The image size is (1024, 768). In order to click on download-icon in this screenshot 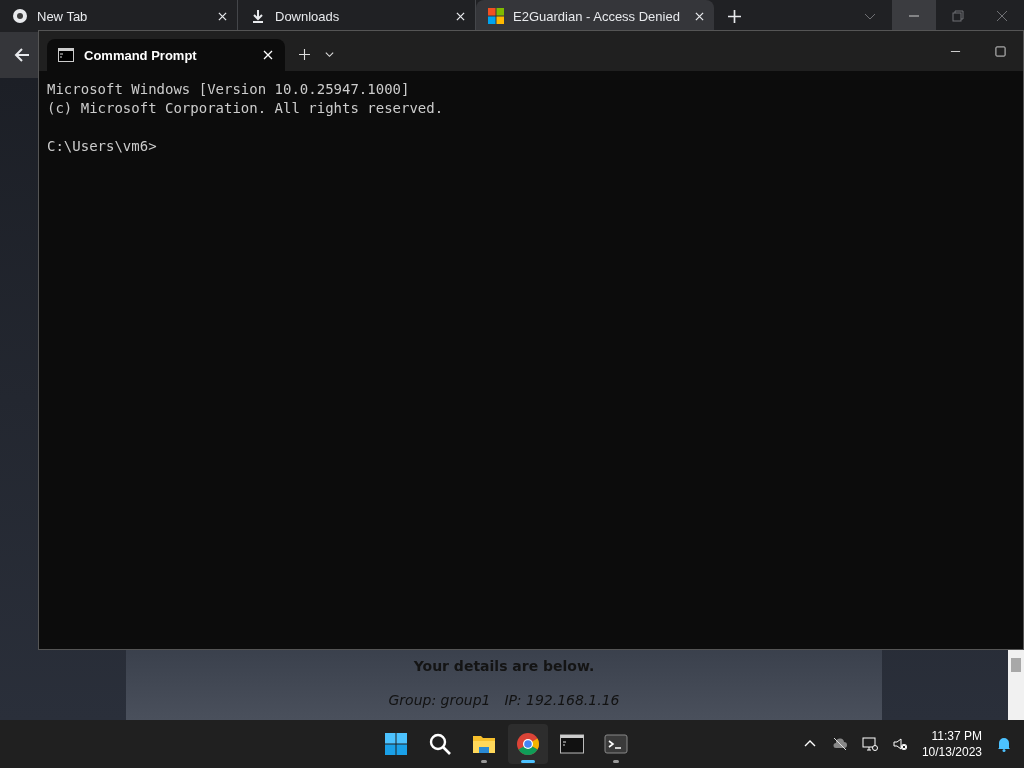, I will do `click(258, 16)`.